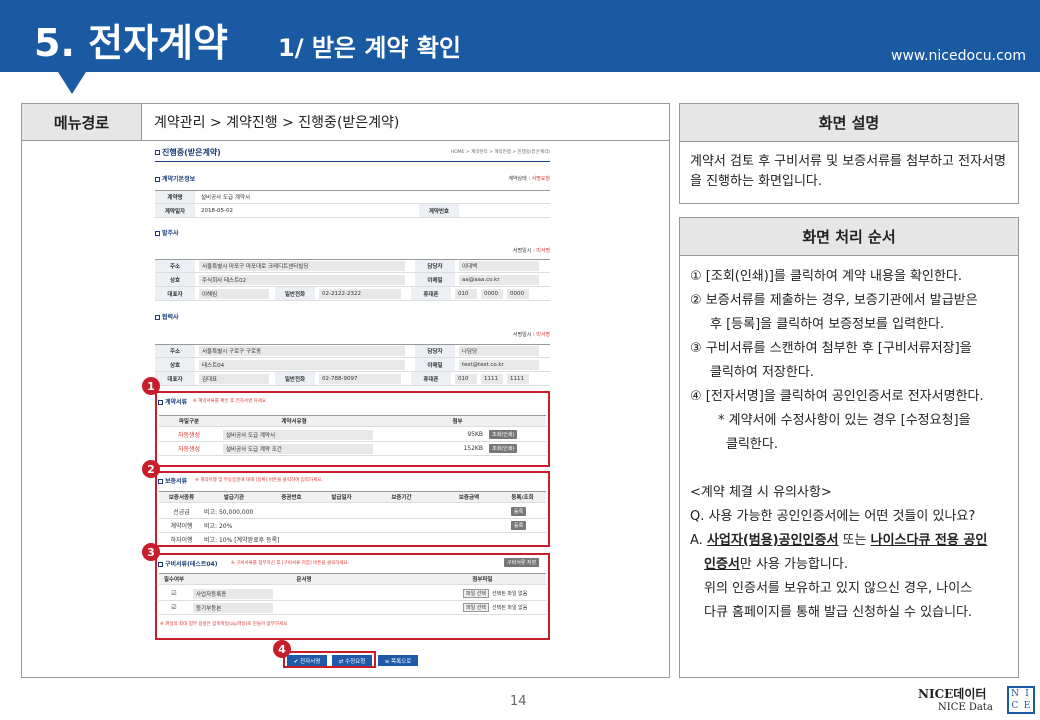  Describe the element at coordinates (543, 335) in the screenshot. I see `contractor-sign-value: 미서명` at that location.